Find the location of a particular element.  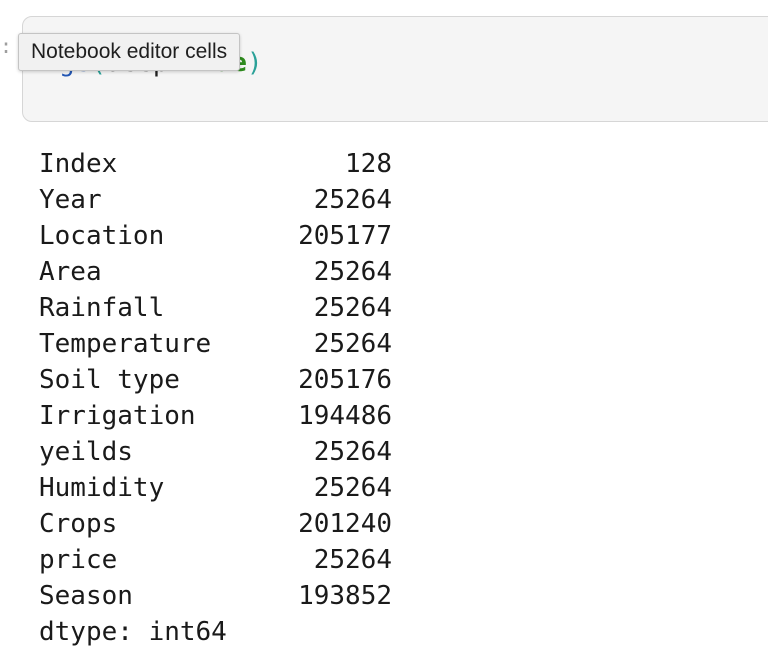

output-row-label: price is located at coordinates (78, 560).